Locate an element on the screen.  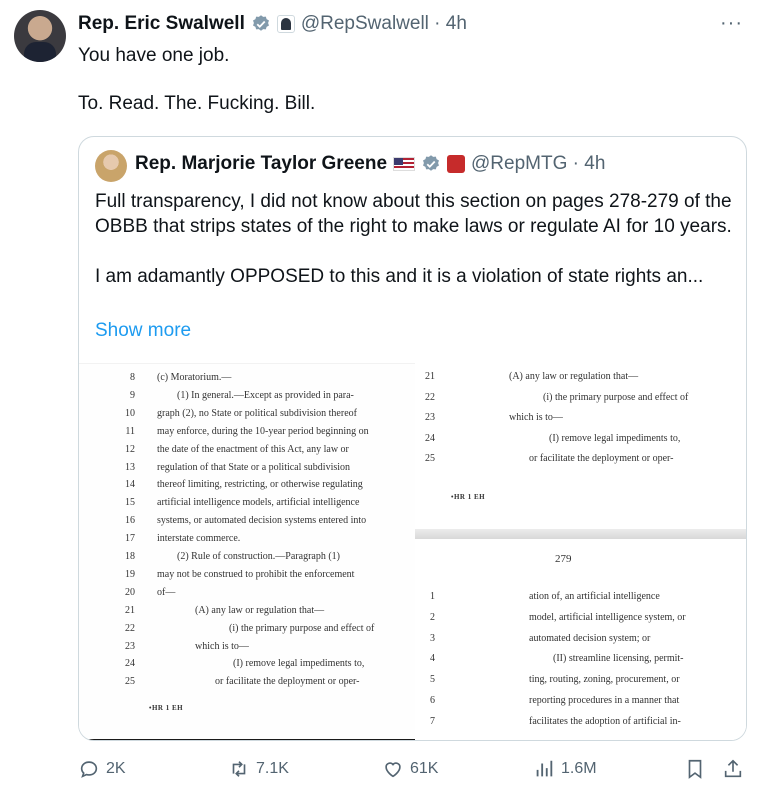
bill-line-number: 10 is located at coordinates (130, 413).